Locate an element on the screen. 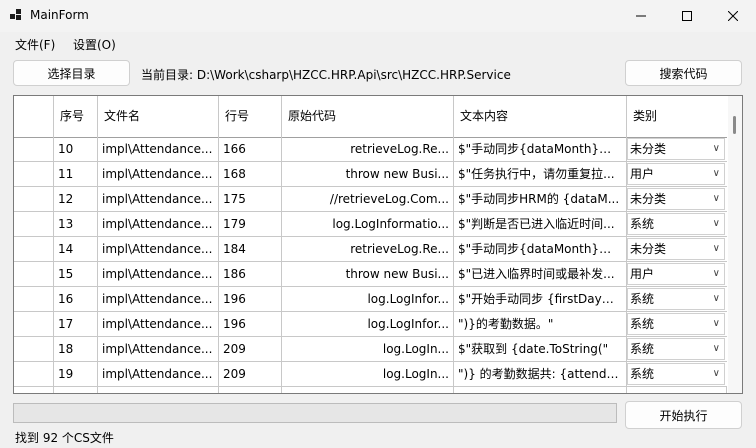 The width and height of the screenshot is (756, 448). cell-line: 166 is located at coordinates (250, 149).